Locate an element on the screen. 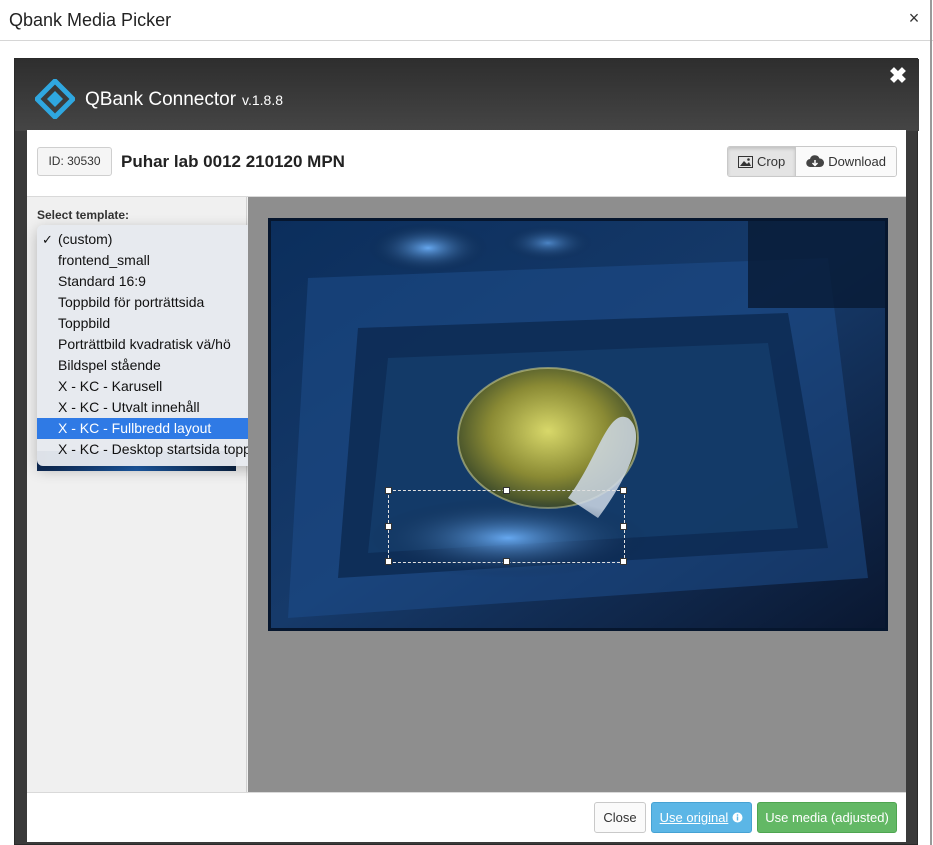 The image size is (933, 845). crop-button: Crop is located at coordinates (762, 161).